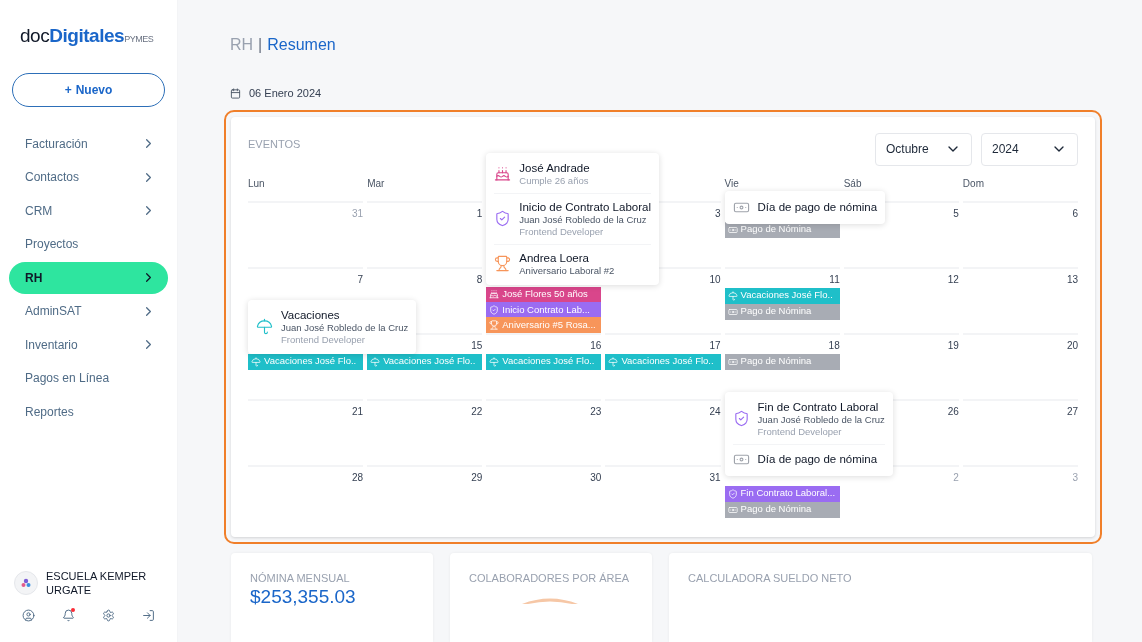 Image resolution: width=1142 pixels, height=642 pixels. Describe the element at coordinates (477, 477) in the screenshot. I see `day-number: 29` at that location.